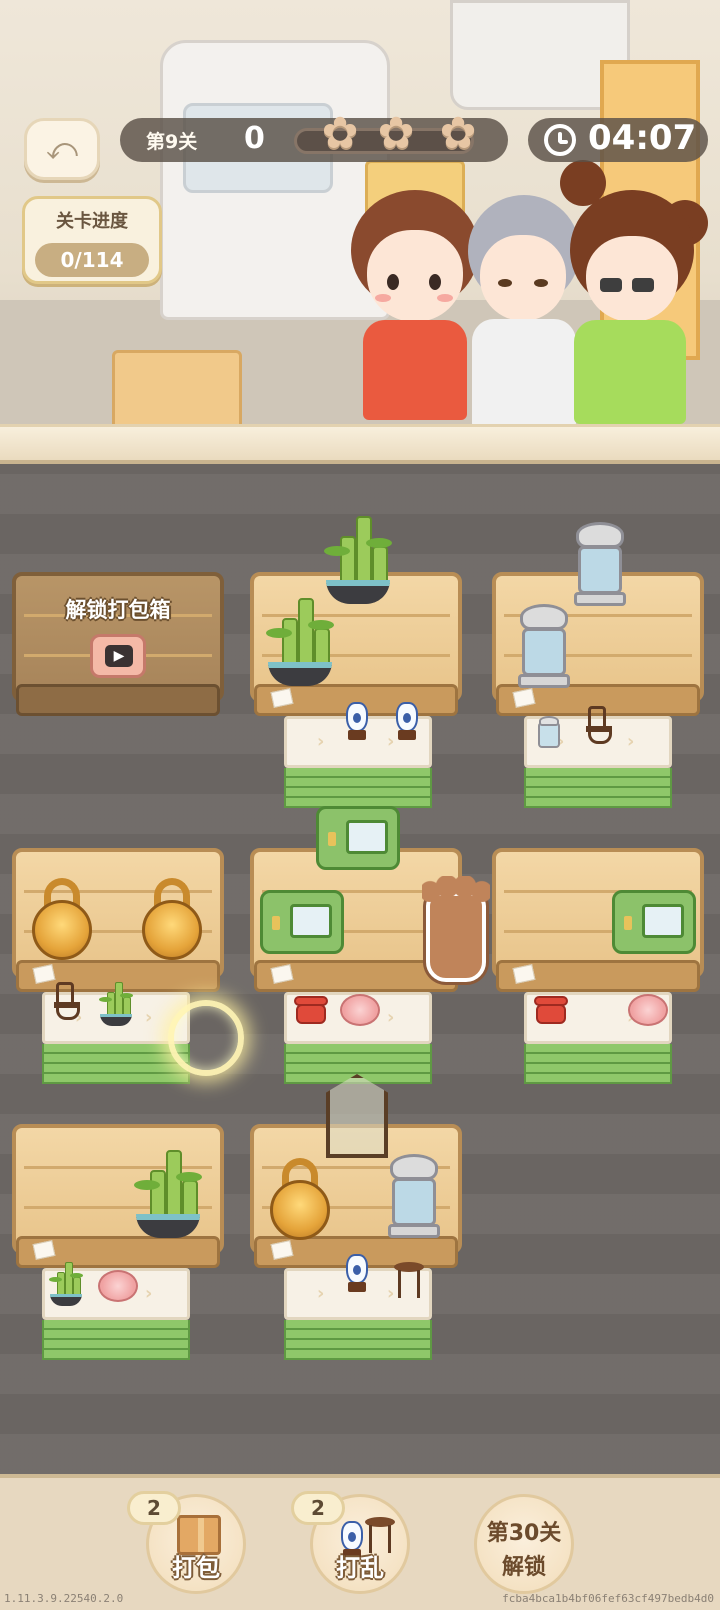  What do you see at coordinates (64, 1598) in the screenshot?
I see `version-label: 1.11.3.9.22540.2.0` at bounding box center [64, 1598].